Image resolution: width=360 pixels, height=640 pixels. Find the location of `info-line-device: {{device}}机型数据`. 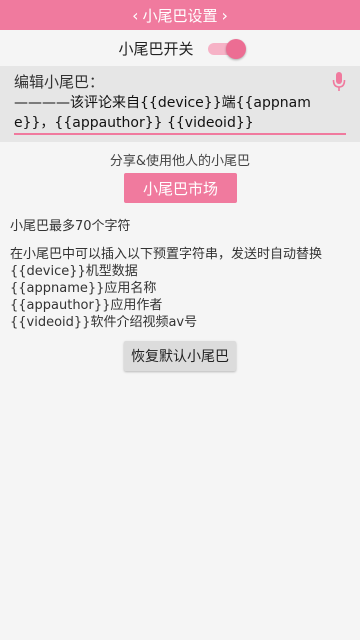

info-line-device: {{device}}机型数据 is located at coordinates (74, 271).